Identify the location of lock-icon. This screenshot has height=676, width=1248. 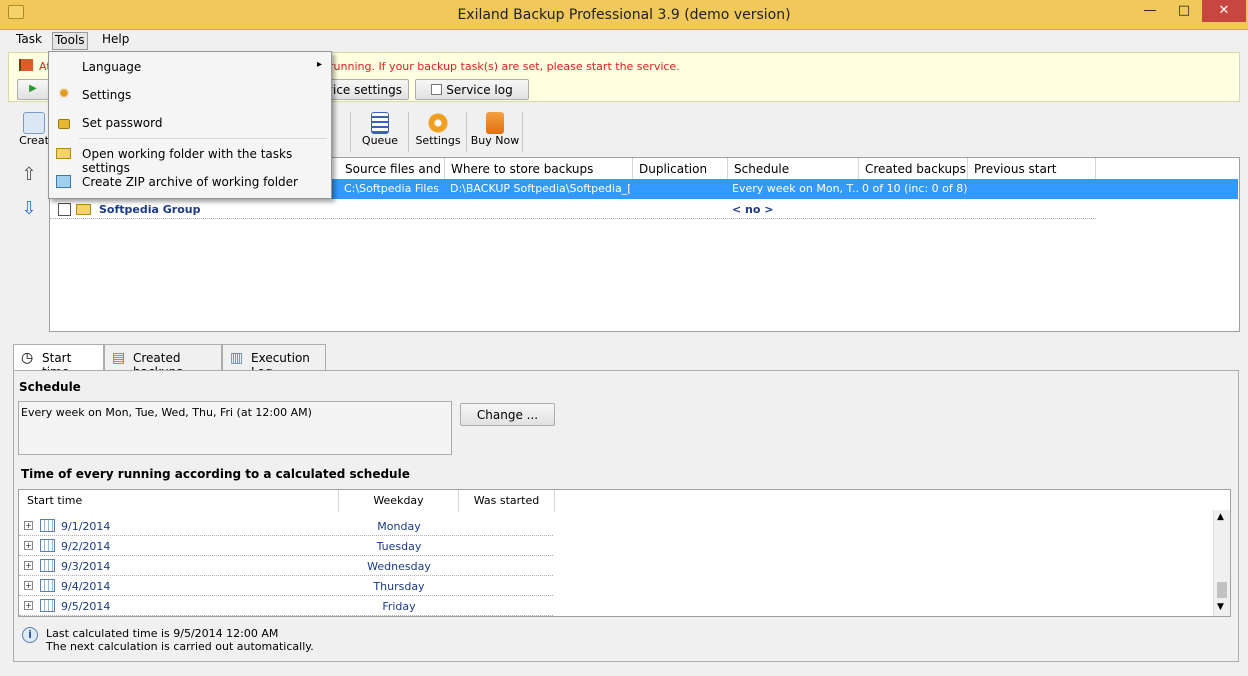
(64, 124).